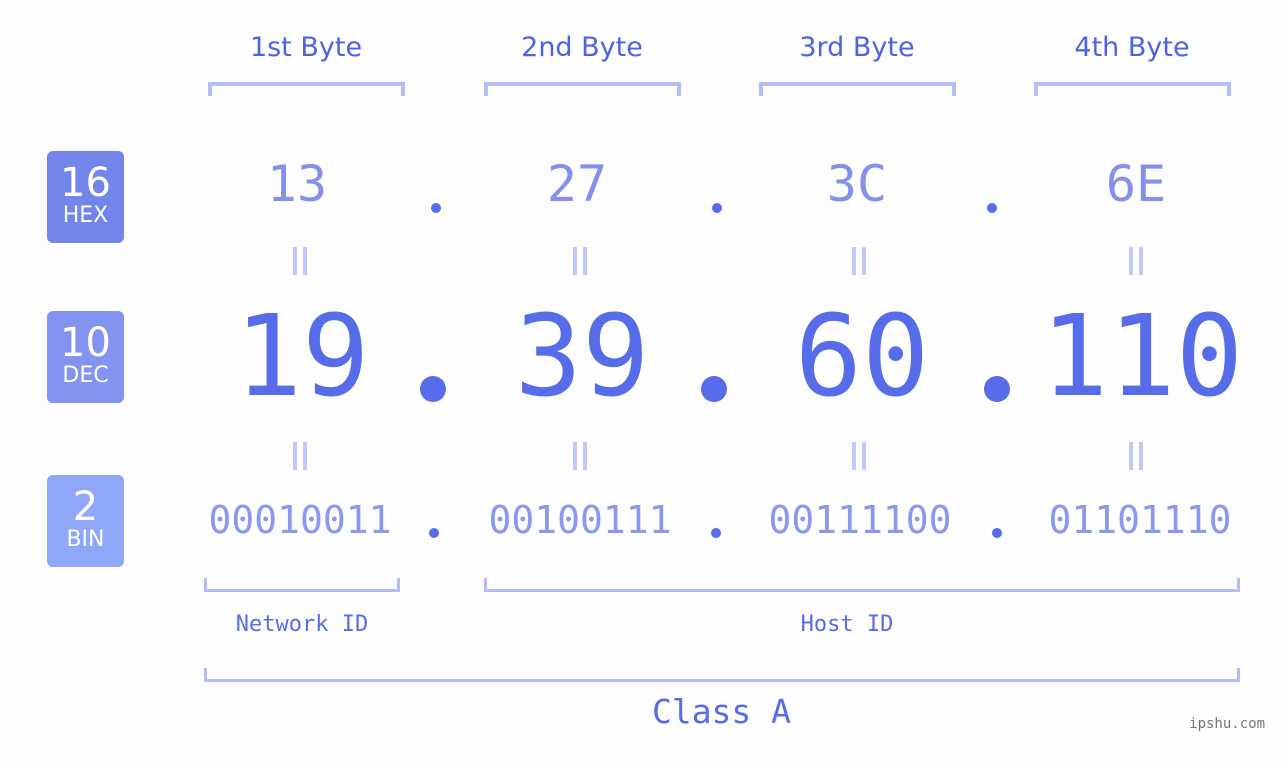 This screenshot has height=767, width=1285. What do you see at coordinates (722, 675) in the screenshot?
I see `class-bracket` at bounding box center [722, 675].